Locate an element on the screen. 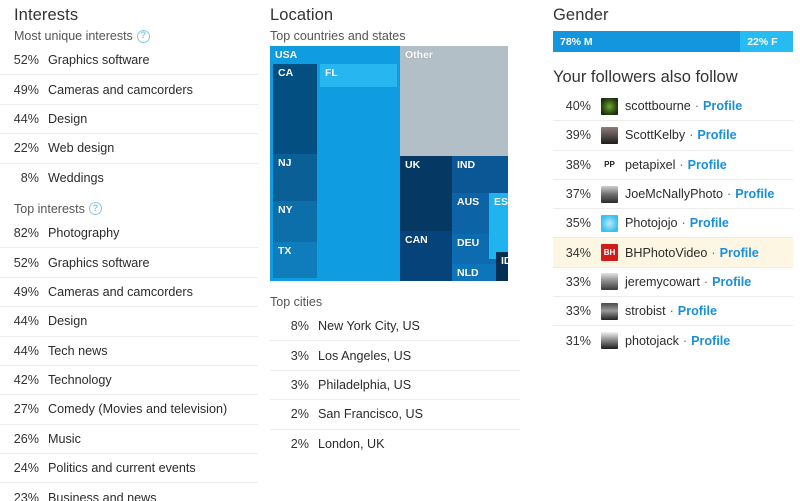 This screenshot has height=501, width=800. top-interest-row: 82% Photography is located at coordinates (129, 234).